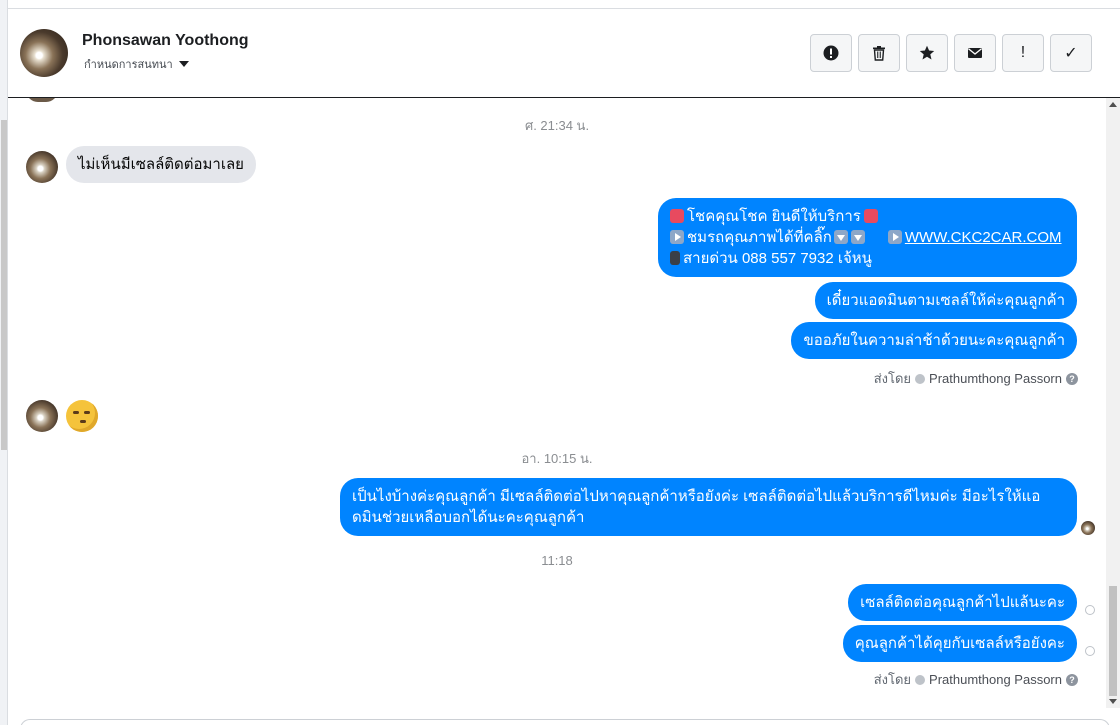 This screenshot has width=1120, height=725. What do you see at coordinates (945, 300) in the screenshot?
I see `outgoing-message: เดี๋ยวแอดมินตามเซลล์ให้ค่ะคุณลูกค้า` at bounding box center [945, 300].